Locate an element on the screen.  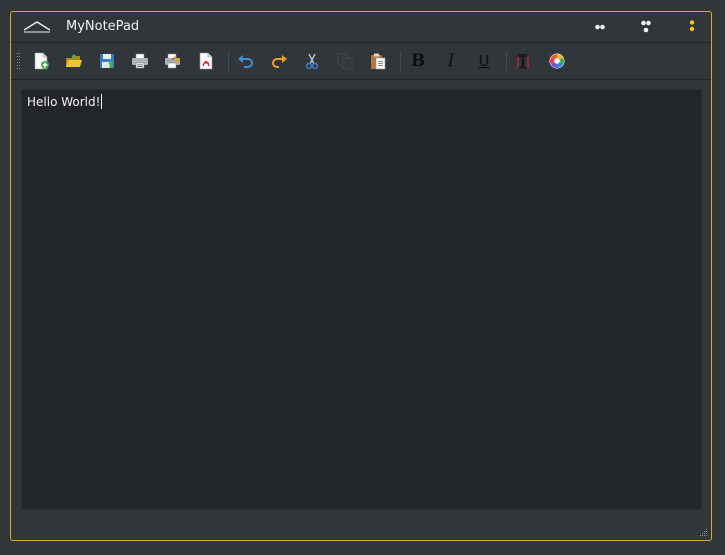
copy-icon is located at coordinates (345, 61).